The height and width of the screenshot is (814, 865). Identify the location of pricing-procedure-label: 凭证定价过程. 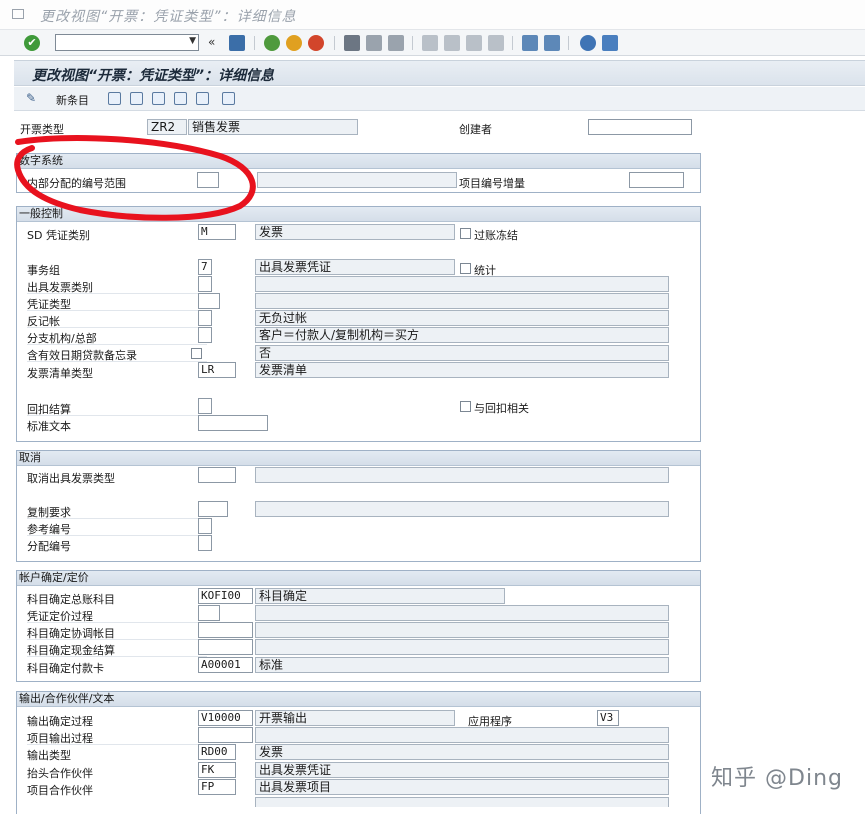
(60, 616).